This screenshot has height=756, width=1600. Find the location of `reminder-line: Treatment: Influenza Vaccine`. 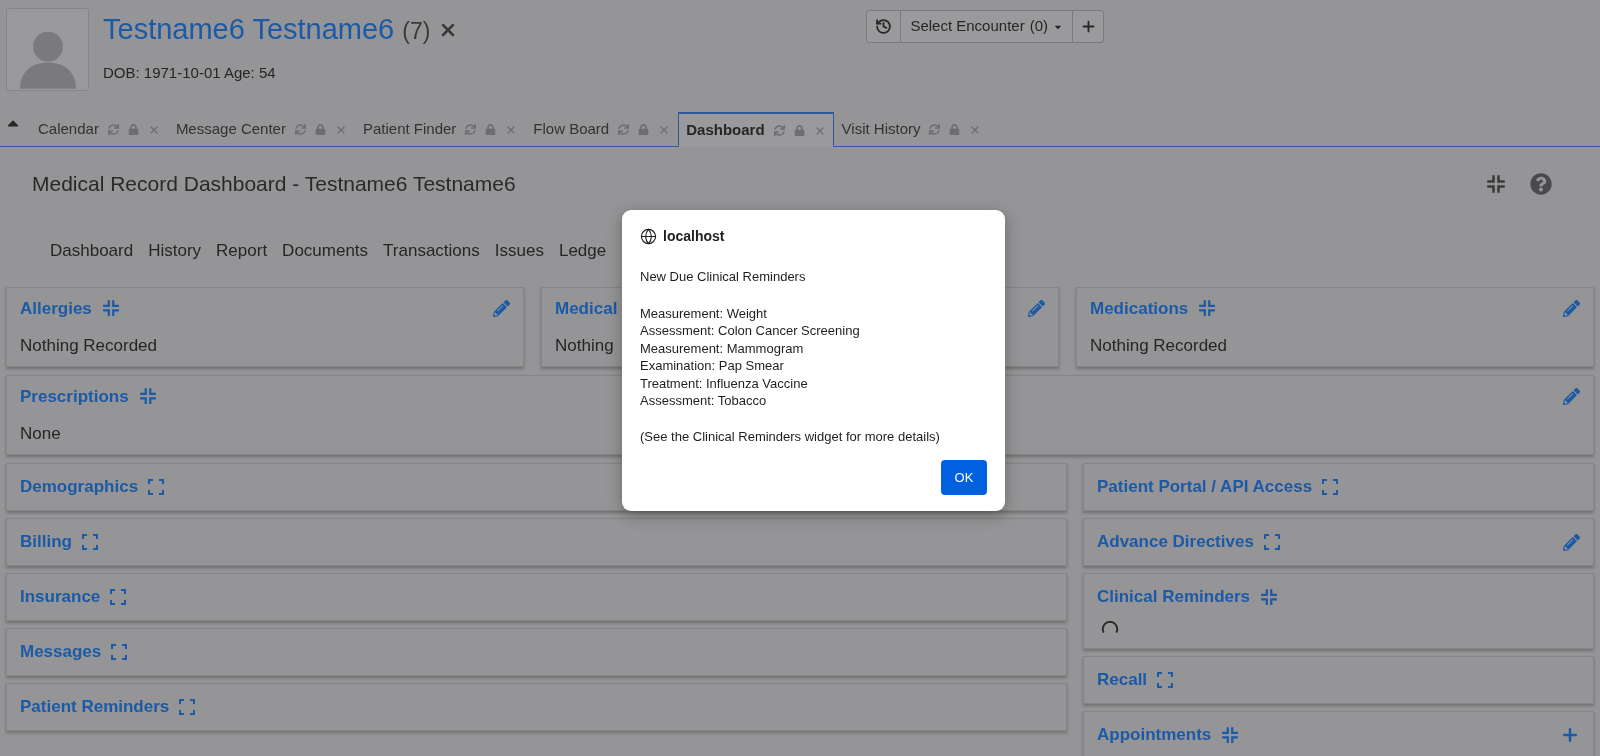

reminder-line: Treatment: Influenza Vaccine is located at coordinates (724, 383).